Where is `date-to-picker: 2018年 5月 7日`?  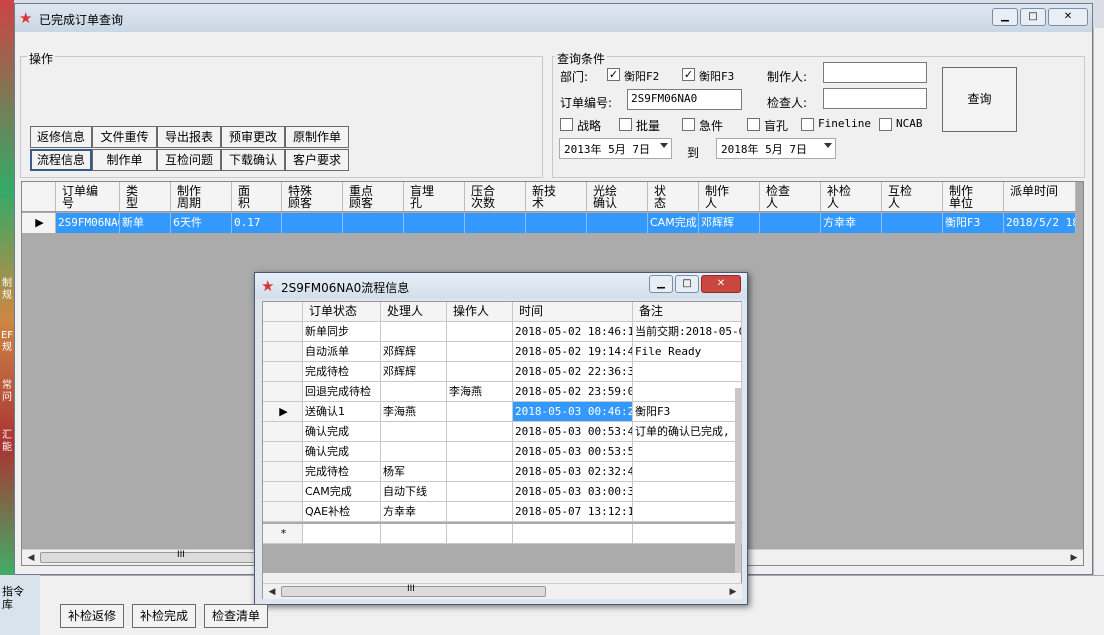
date-to-picker: 2018年 5月 7日 is located at coordinates (776, 148).